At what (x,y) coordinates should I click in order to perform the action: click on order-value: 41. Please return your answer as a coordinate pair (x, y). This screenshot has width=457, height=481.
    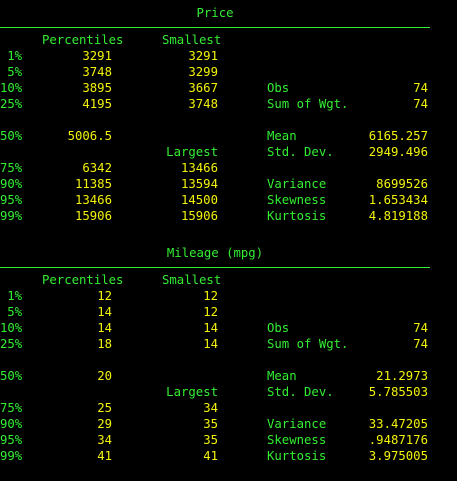
    Looking at the image, I should click on (210, 456).